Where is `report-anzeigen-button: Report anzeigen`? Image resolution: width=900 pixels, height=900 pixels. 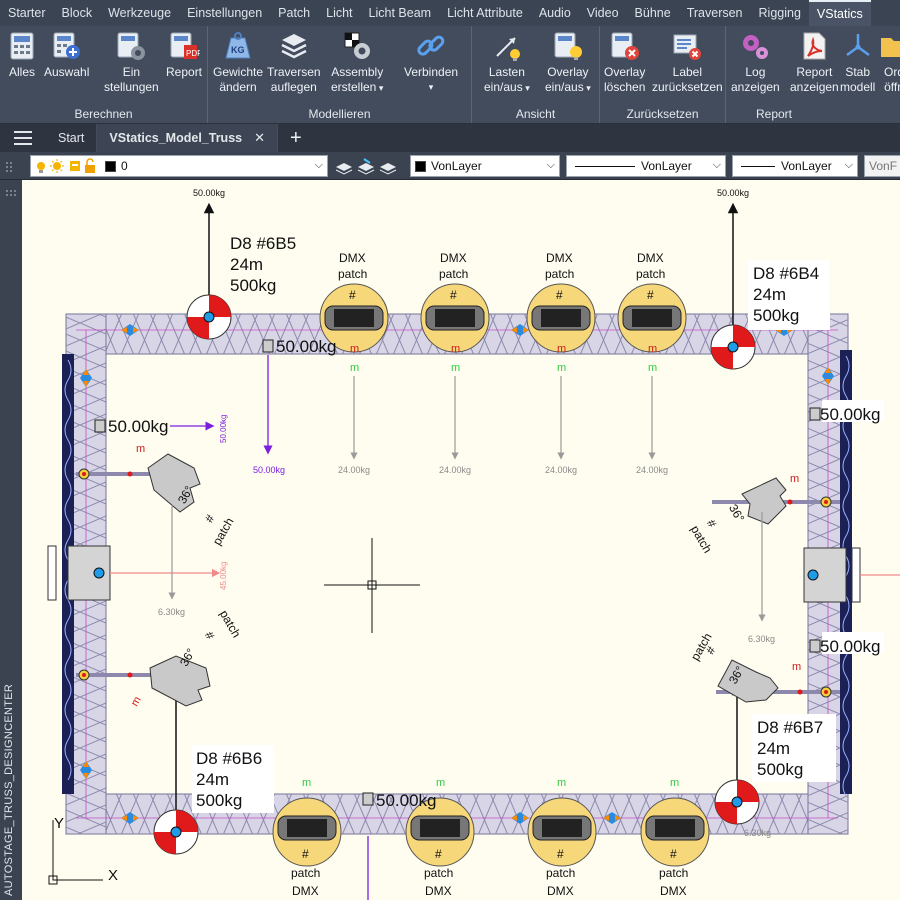
report-anzeigen-button: Report anzeigen is located at coordinates (814, 62).